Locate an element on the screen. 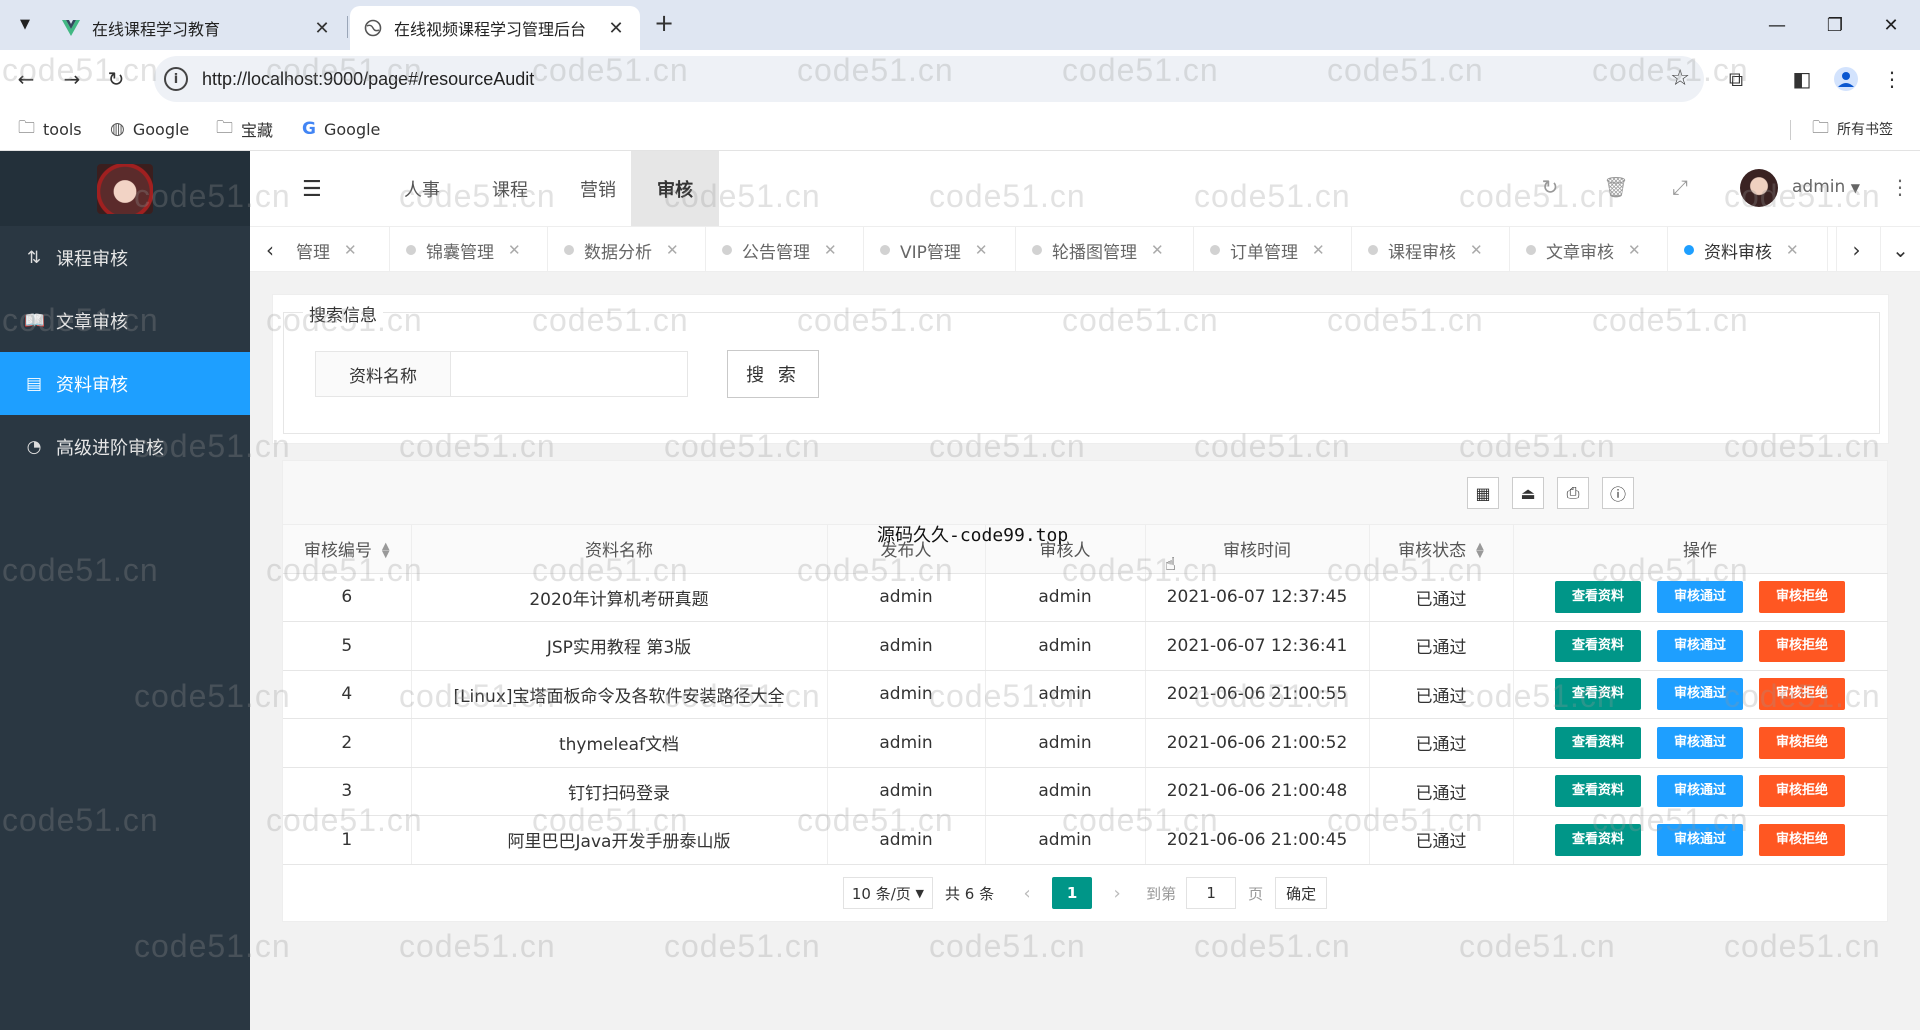 The height and width of the screenshot is (1030, 1920). cell-name: JSP实用教程 第3版 is located at coordinates (619, 646).